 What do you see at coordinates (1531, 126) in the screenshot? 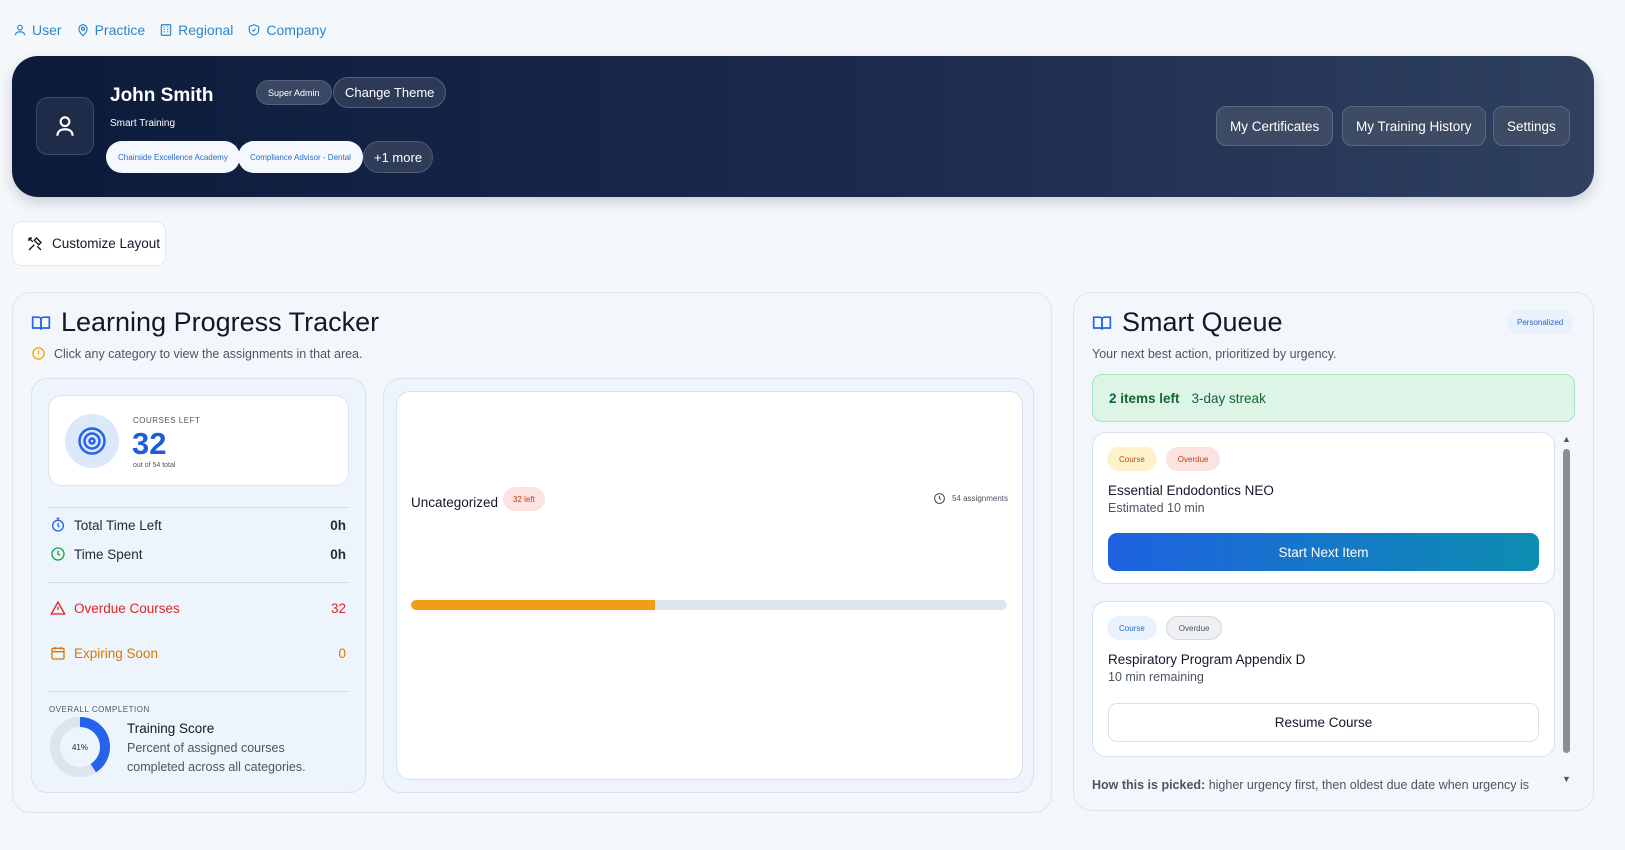
I see `settings-button: Settings` at bounding box center [1531, 126].